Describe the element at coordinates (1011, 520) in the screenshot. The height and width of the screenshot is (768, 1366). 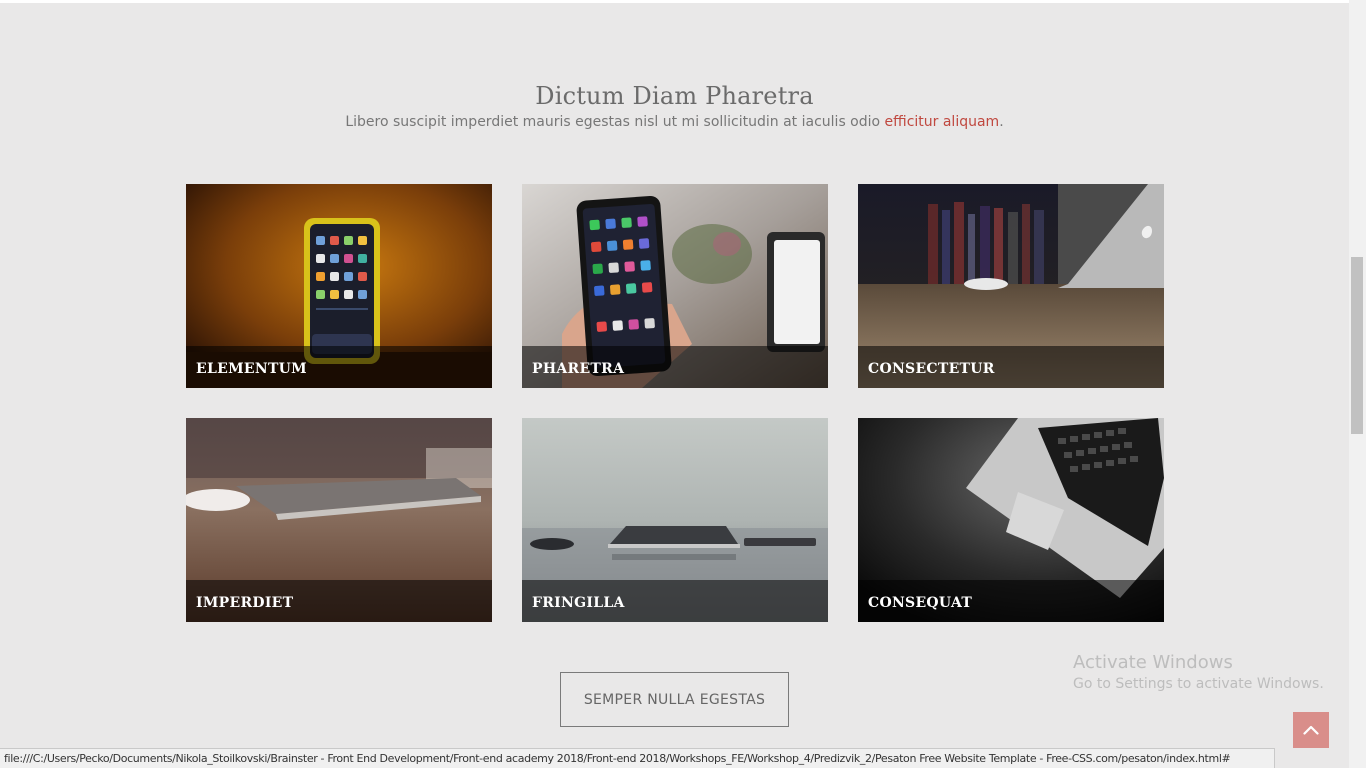
I see `portfolio-card-consequat: CONSEQUAT` at that location.